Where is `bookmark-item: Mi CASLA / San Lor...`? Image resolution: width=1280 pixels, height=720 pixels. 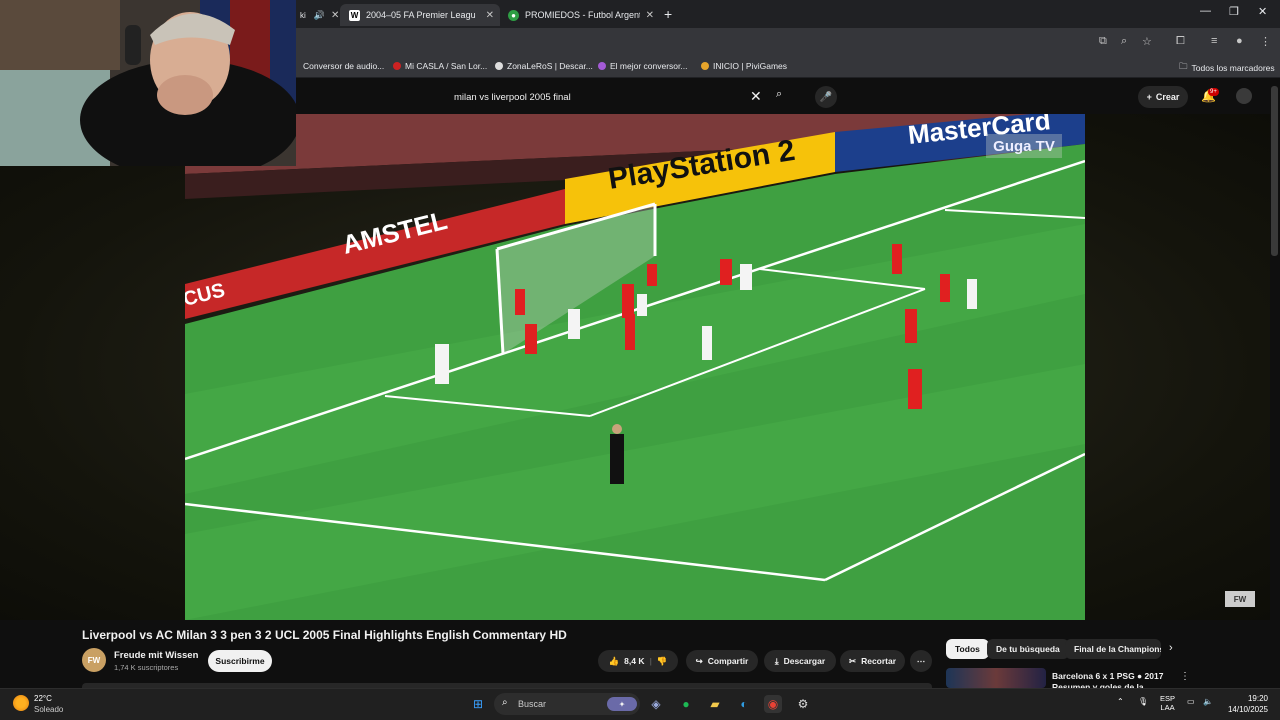 bookmark-item: Mi CASLA / San Lor... is located at coordinates (440, 66).